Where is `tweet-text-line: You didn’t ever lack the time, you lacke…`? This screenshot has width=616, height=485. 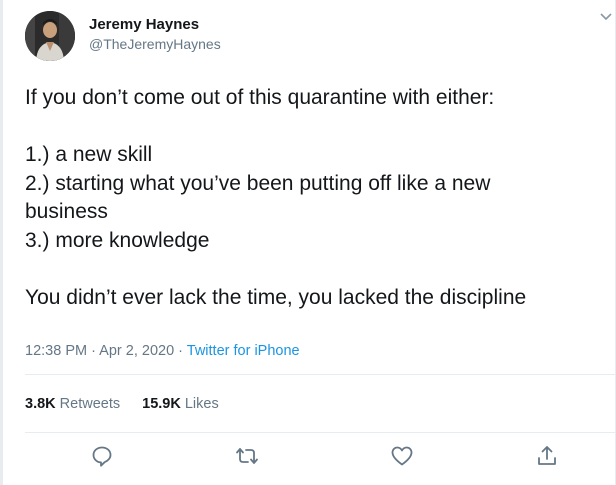 tweet-text-line: You didn’t ever lack the time, you lacke… is located at coordinates (276, 297).